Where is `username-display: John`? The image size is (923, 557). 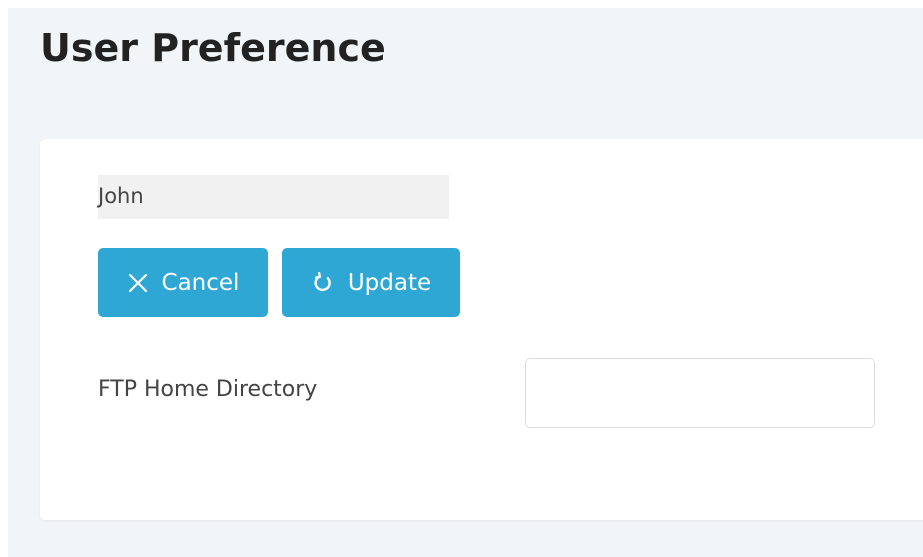
username-display: John is located at coordinates (273, 197).